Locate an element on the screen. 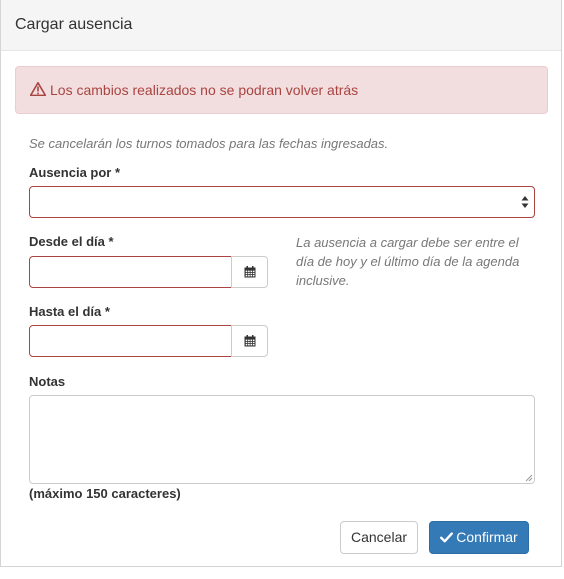  confirm-label: Confirmar is located at coordinates (487, 537).